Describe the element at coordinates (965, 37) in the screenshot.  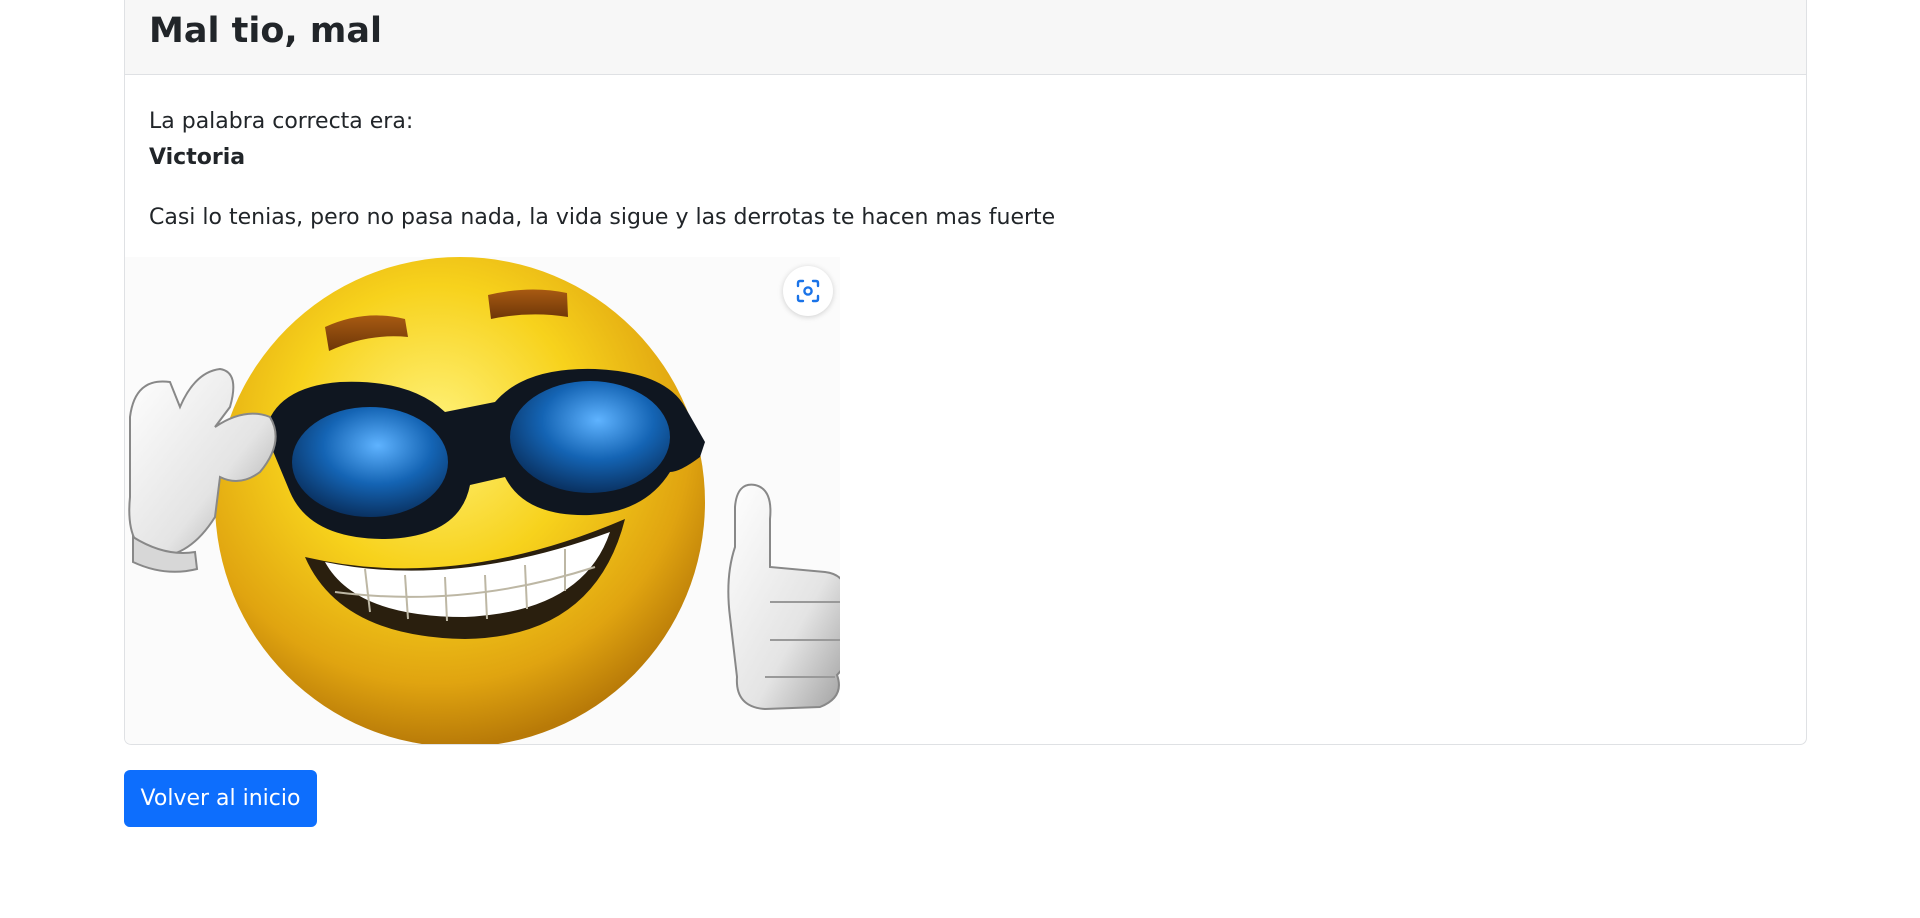
I see `card-header: Mal tio, mal` at that location.